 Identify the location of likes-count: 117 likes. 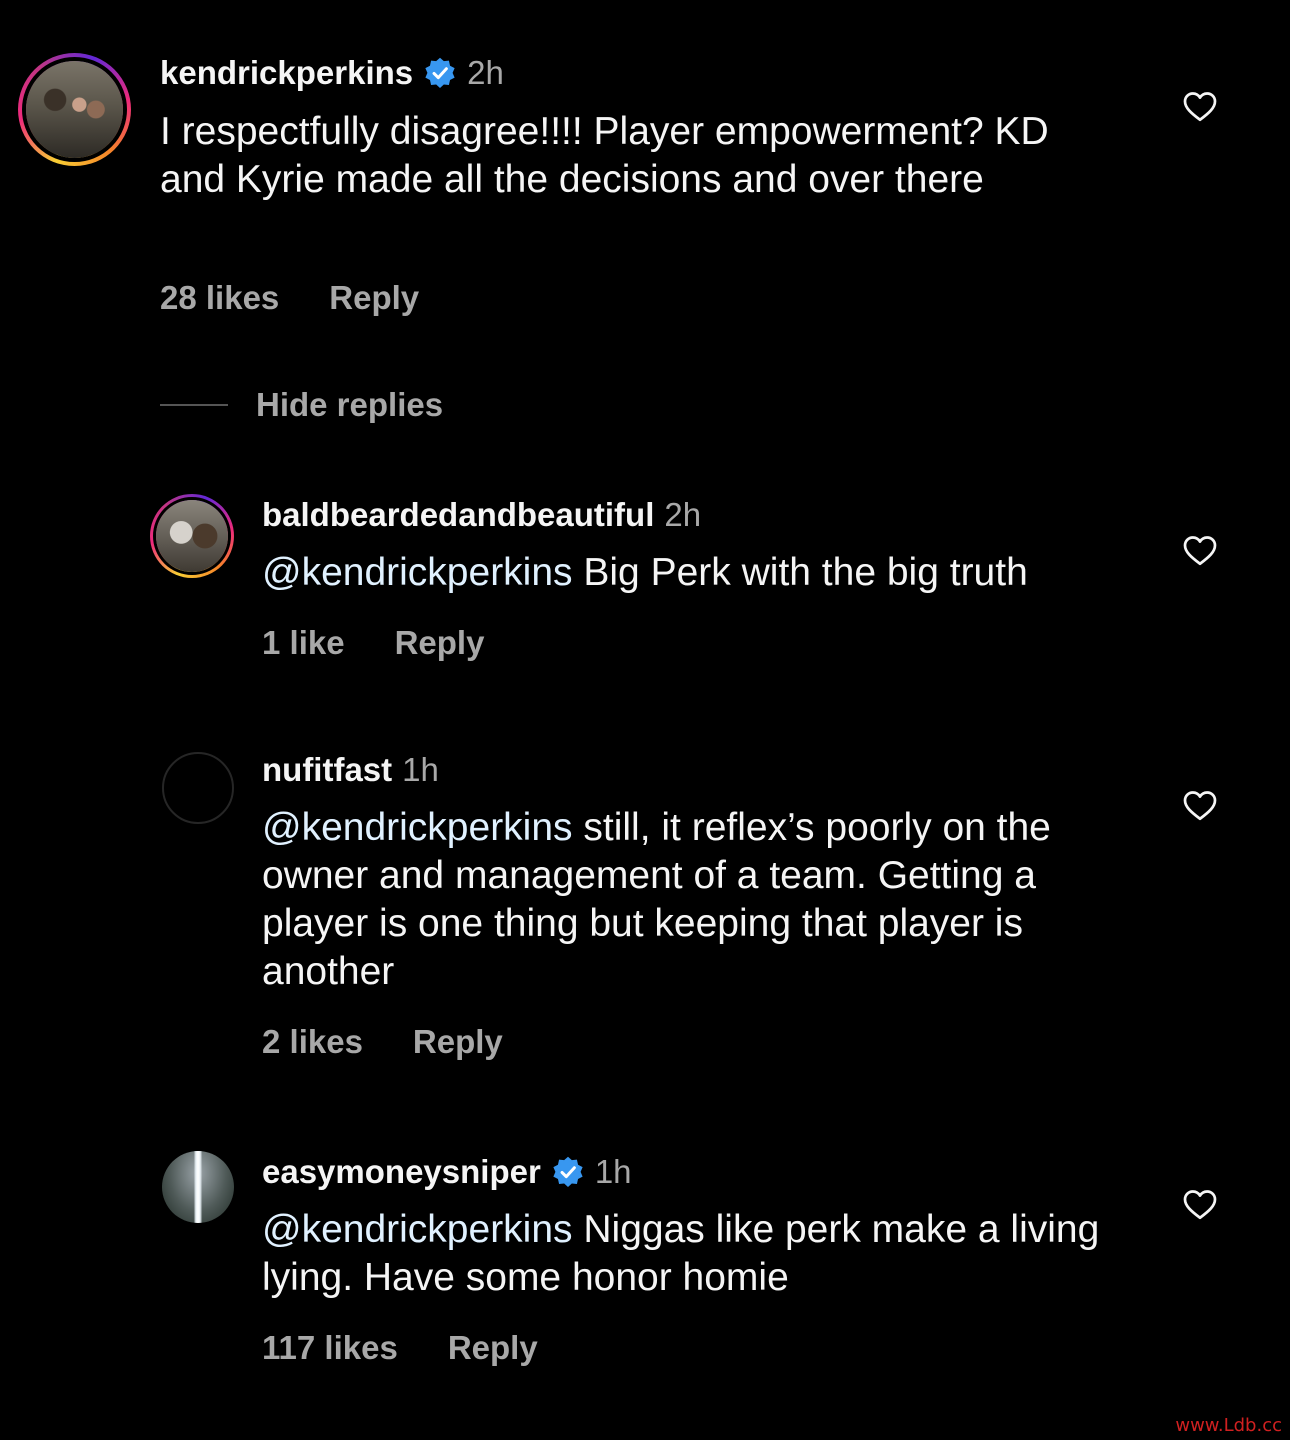
(330, 1347).